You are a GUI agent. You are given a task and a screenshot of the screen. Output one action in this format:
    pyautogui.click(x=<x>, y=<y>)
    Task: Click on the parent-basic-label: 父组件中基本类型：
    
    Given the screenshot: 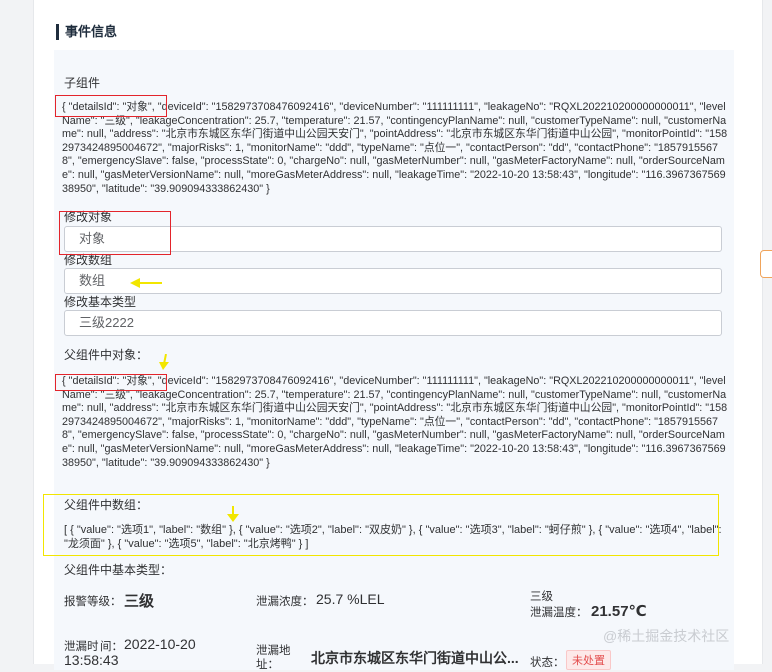 What is the action you would take?
    pyautogui.click(x=118, y=570)
    